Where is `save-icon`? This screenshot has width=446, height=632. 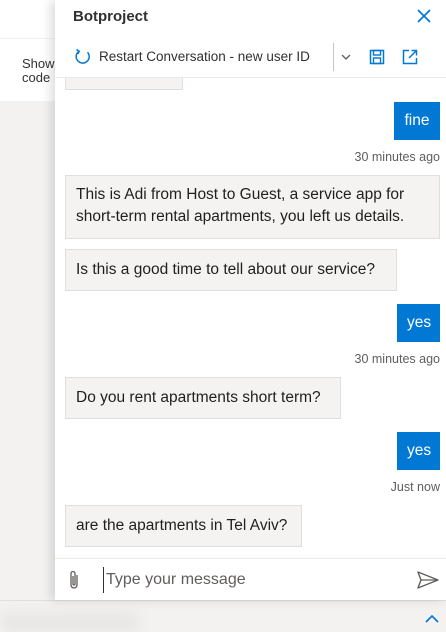
save-icon is located at coordinates (377, 57).